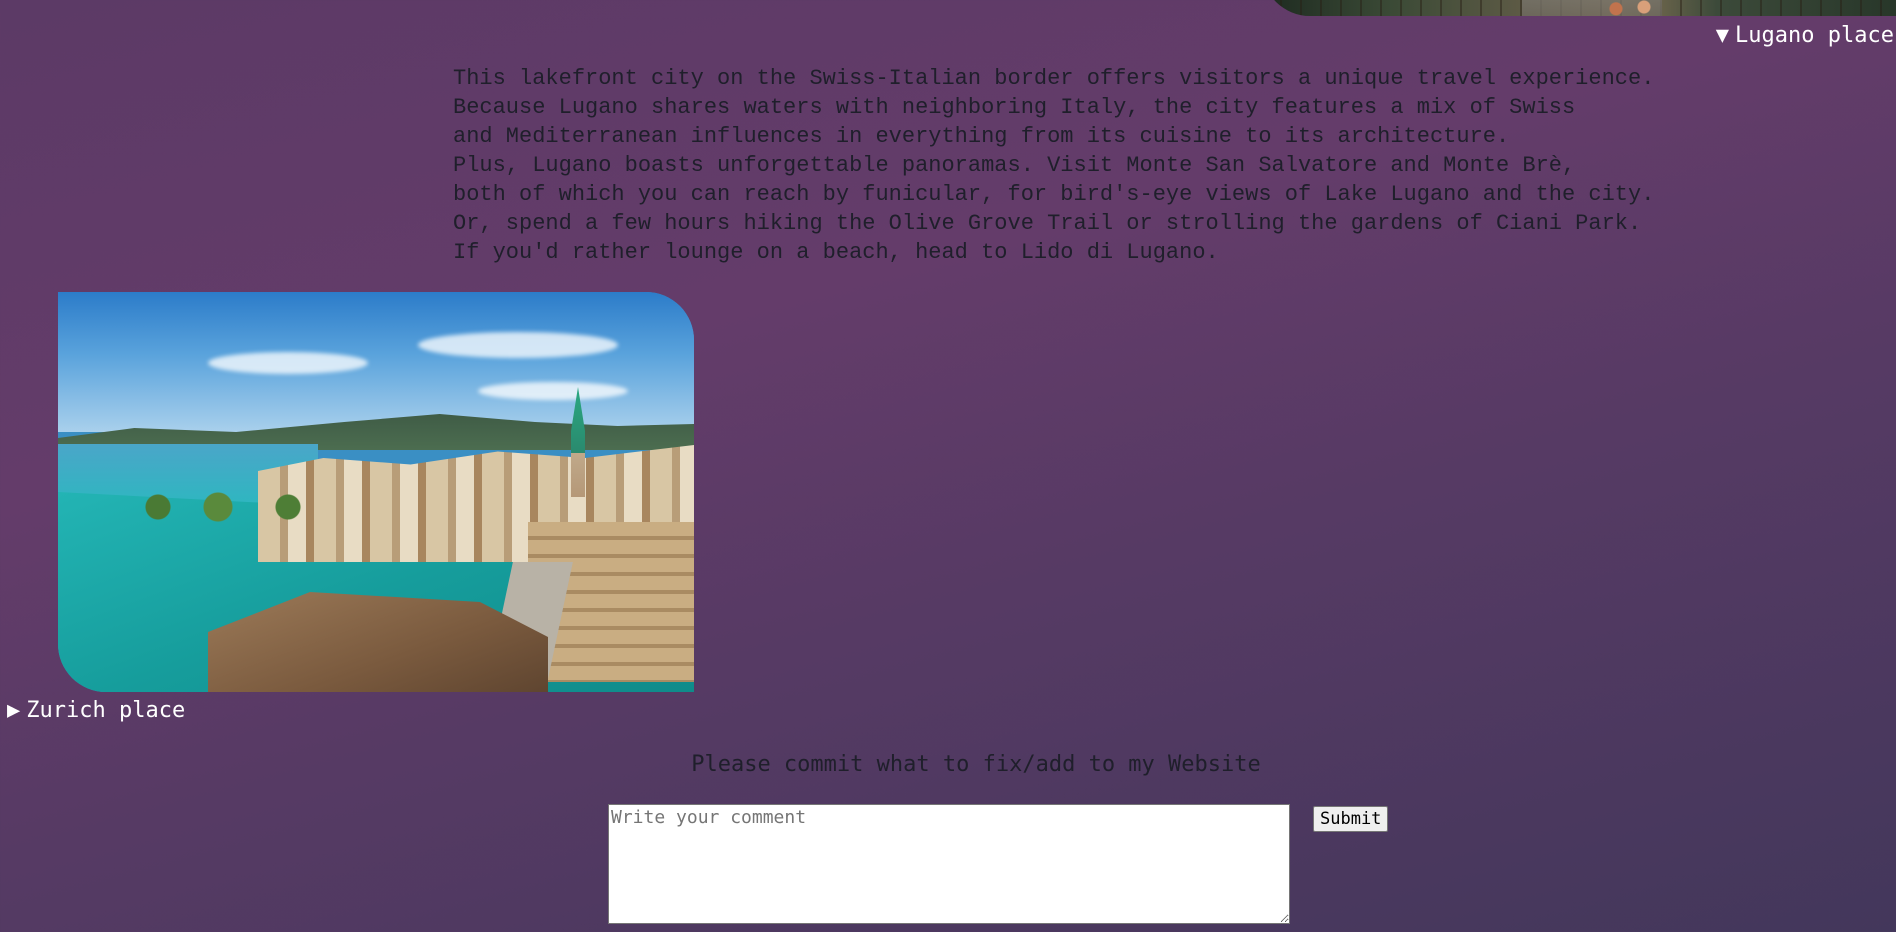 Image resolution: width=1896 pixels, height=932 pixels. Describe the element at coordinates (1637, 8) in the screenshot. I see `lugano-photo-people` at that location.